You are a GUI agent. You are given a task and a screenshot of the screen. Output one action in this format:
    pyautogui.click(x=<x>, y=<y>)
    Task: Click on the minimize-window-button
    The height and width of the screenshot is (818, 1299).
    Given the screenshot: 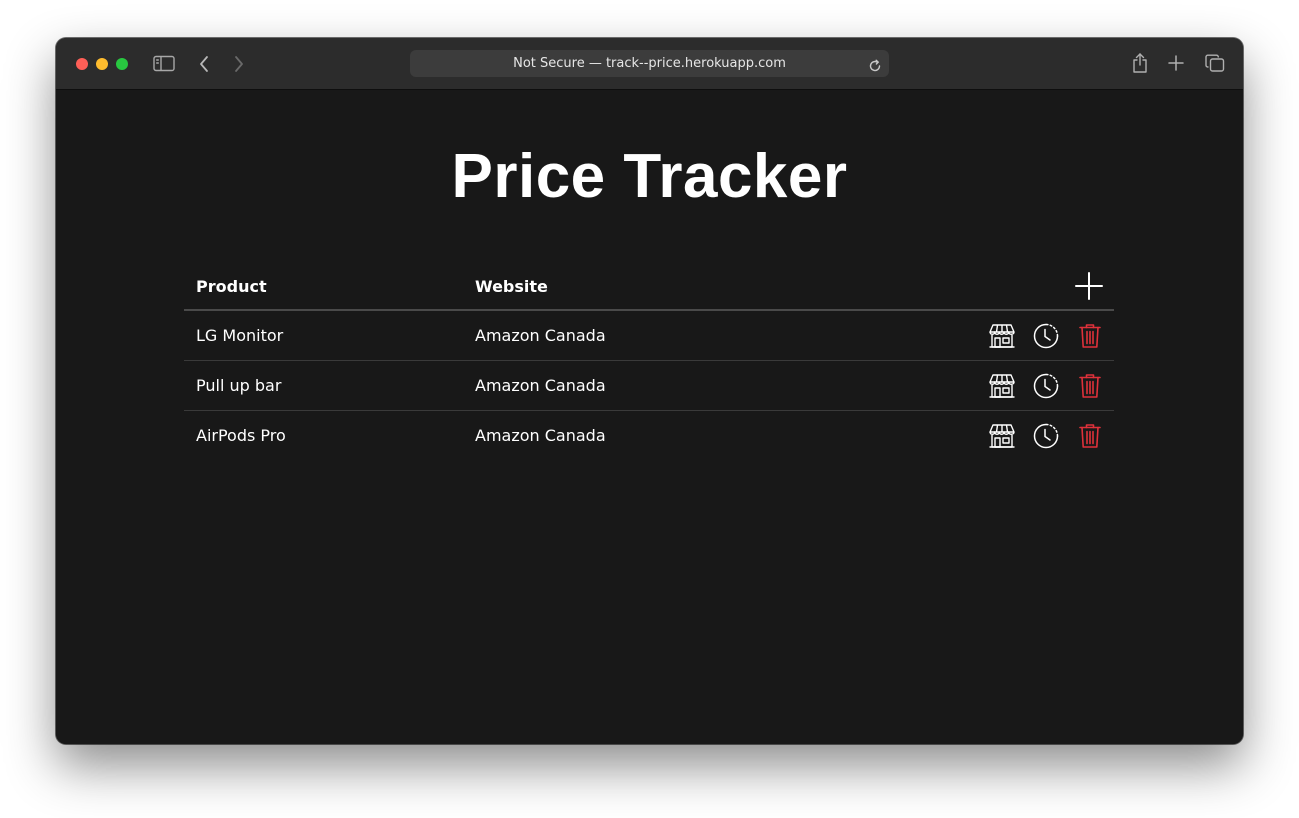 What is the action you would take?
    pyautogui.click(x=102, y=64)
    